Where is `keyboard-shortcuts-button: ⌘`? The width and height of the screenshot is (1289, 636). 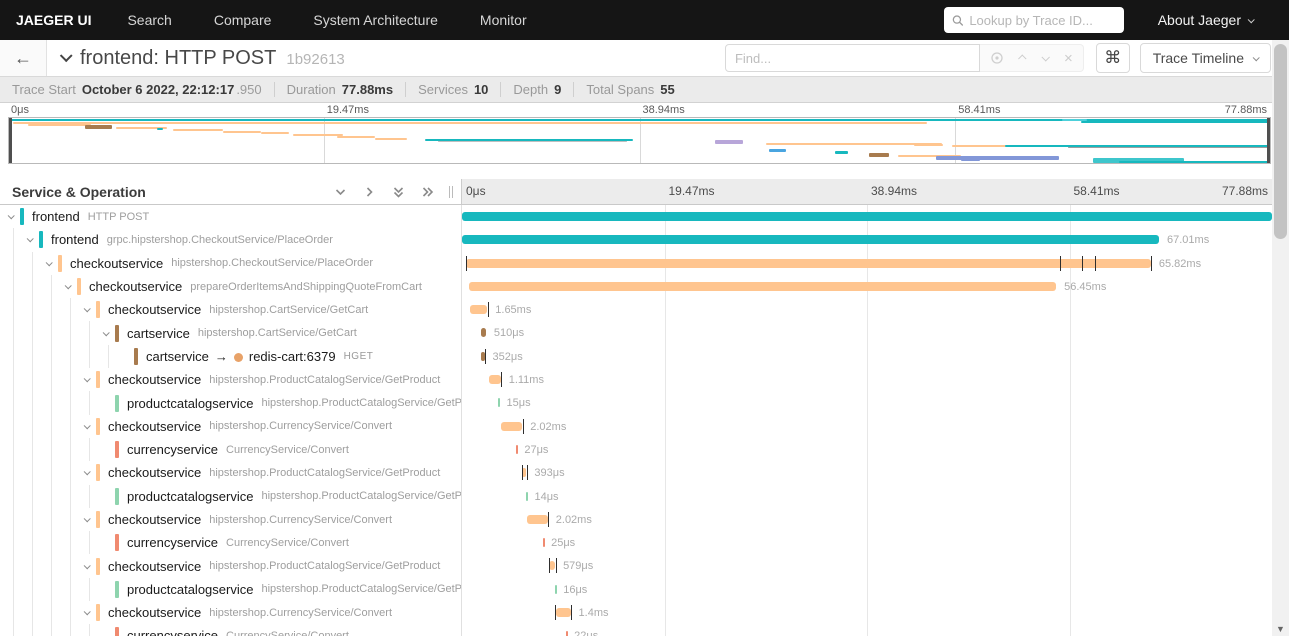
keyboard-shortcuts-button: ⌘ is located at coordinates (1112, 58).